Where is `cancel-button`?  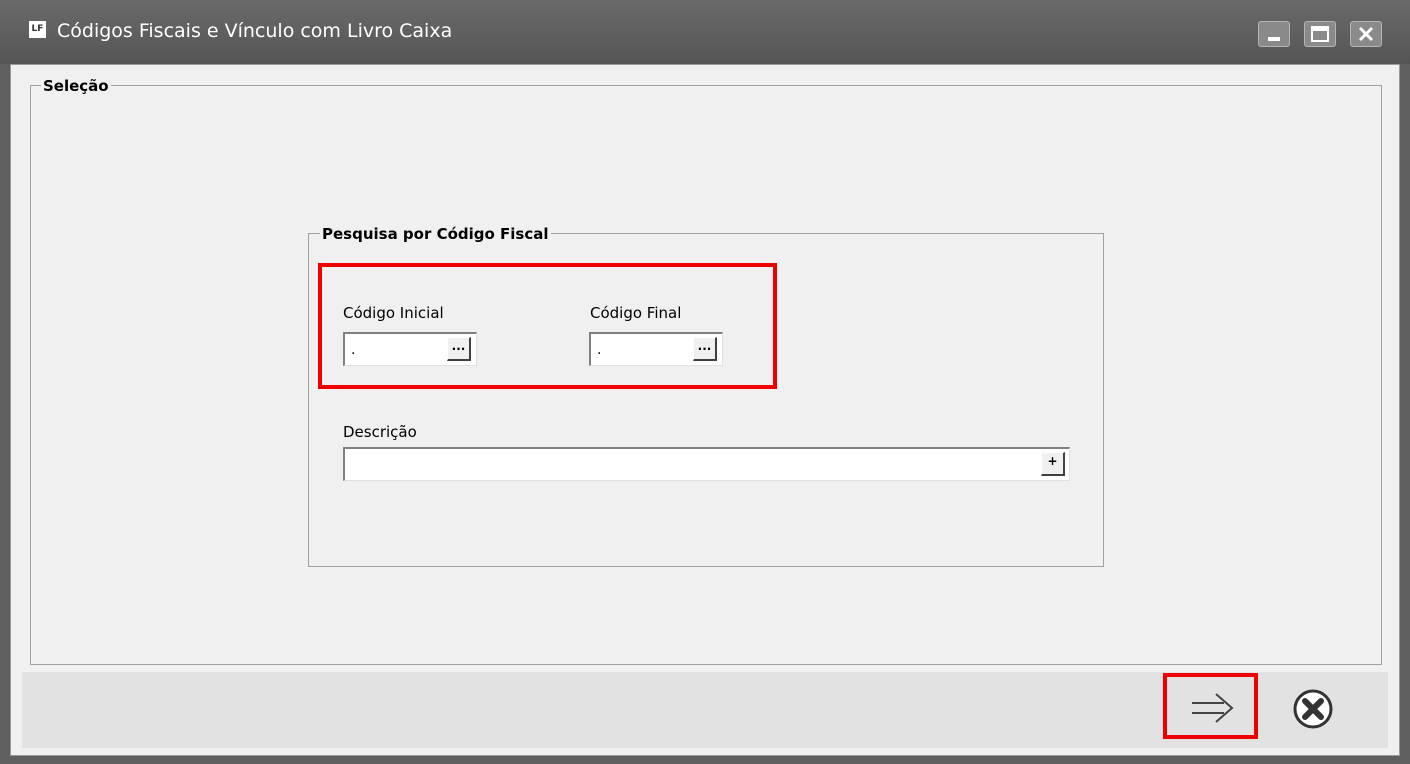 cancel-button is located at coordinates (1313, 709).